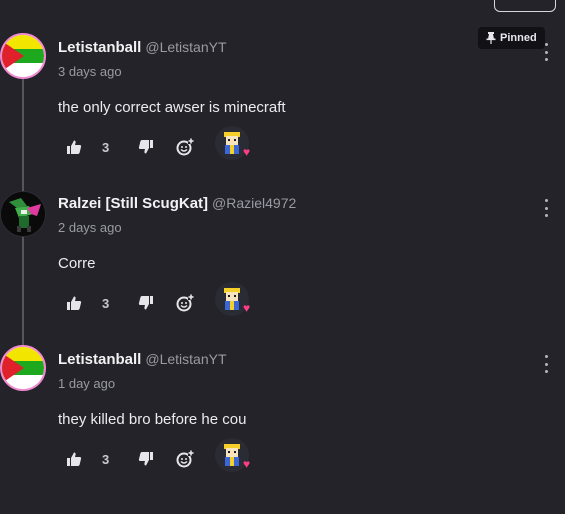  I want to click on comment-author: Ralzei [Still ScugKat] @Raziel4972, so click(177, 203).